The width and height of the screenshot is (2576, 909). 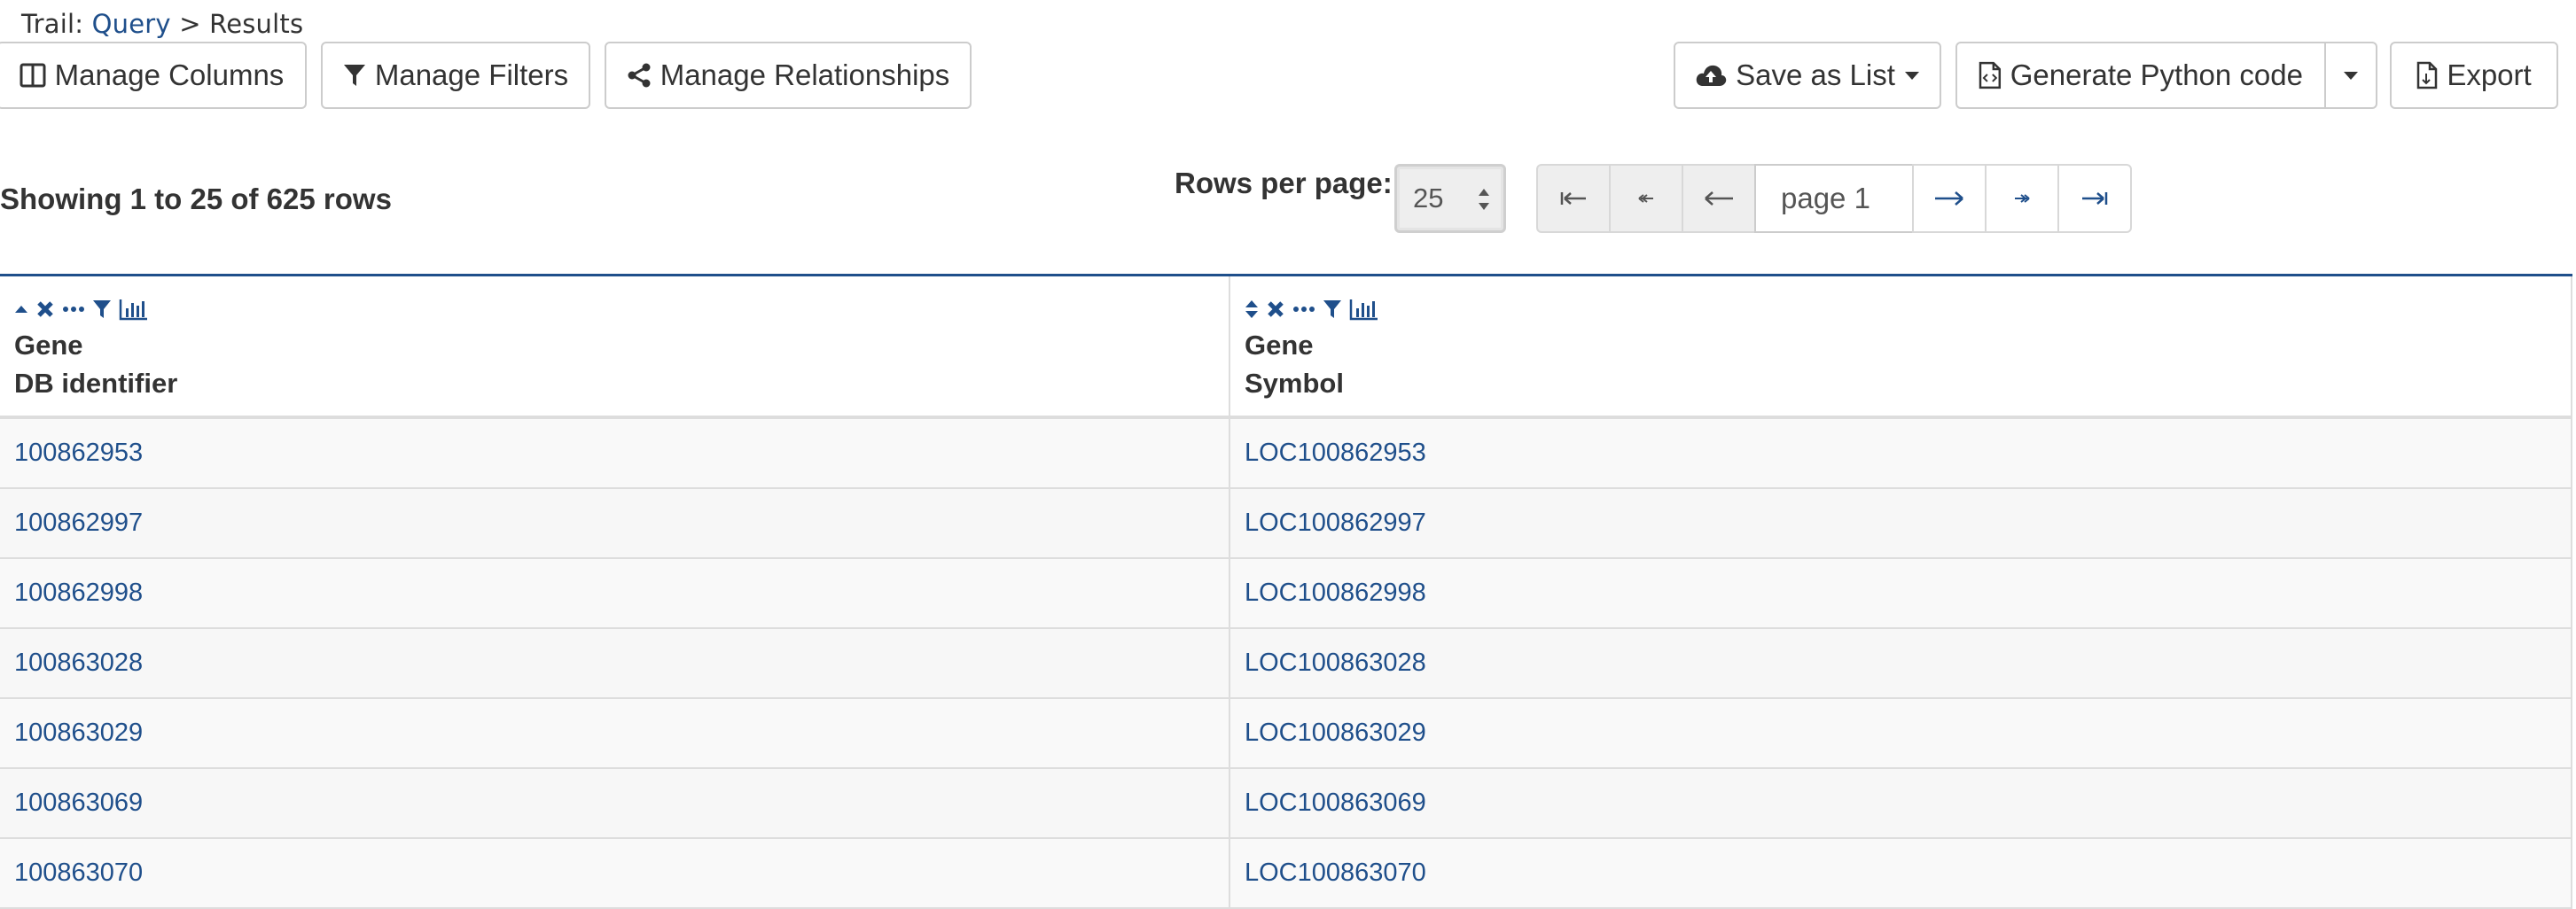 I want to click on cell-symbol: LOC100863028, so click(x=1901, y=663).